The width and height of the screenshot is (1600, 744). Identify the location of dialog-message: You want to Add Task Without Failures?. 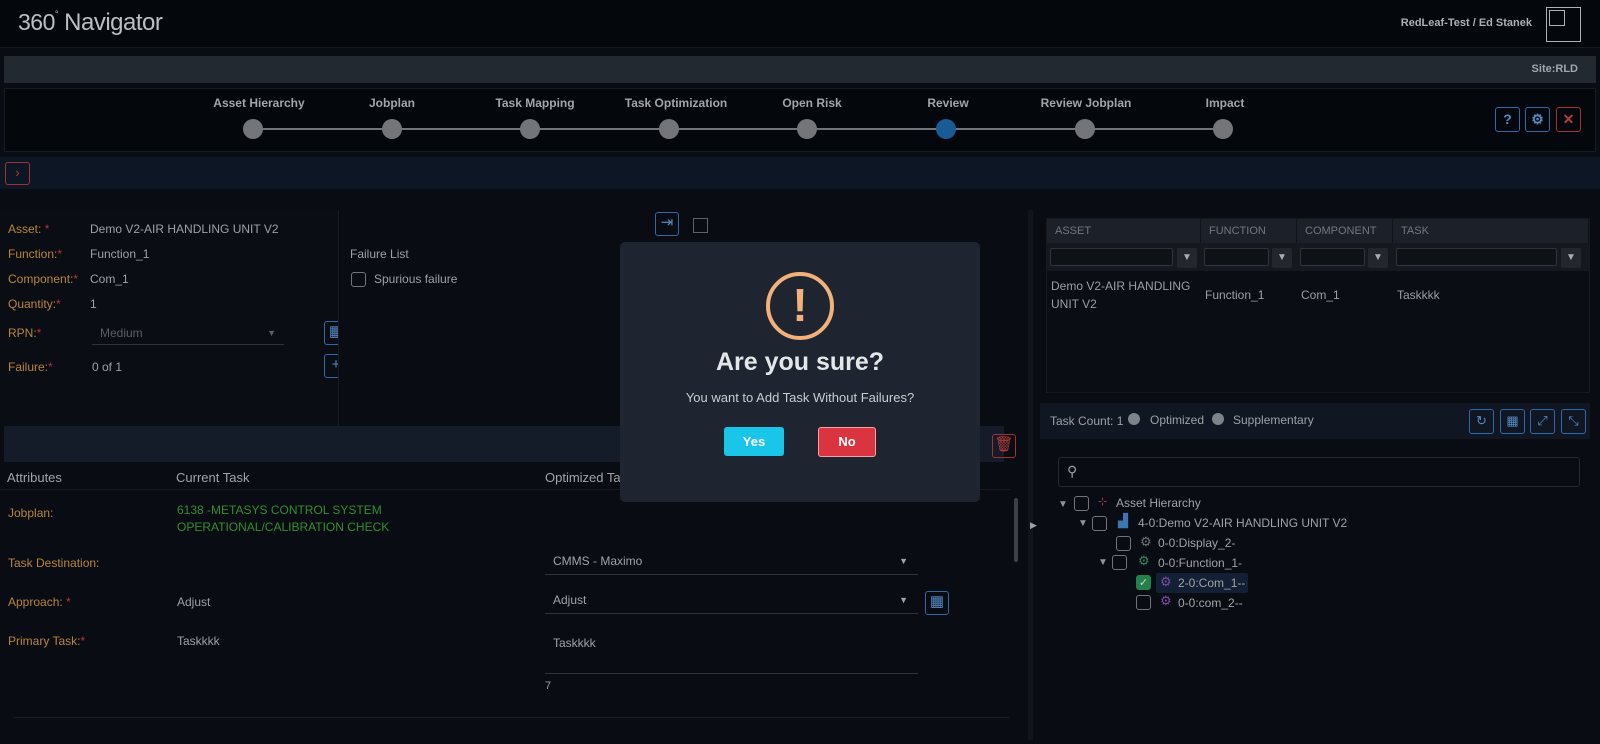
(800, 397).